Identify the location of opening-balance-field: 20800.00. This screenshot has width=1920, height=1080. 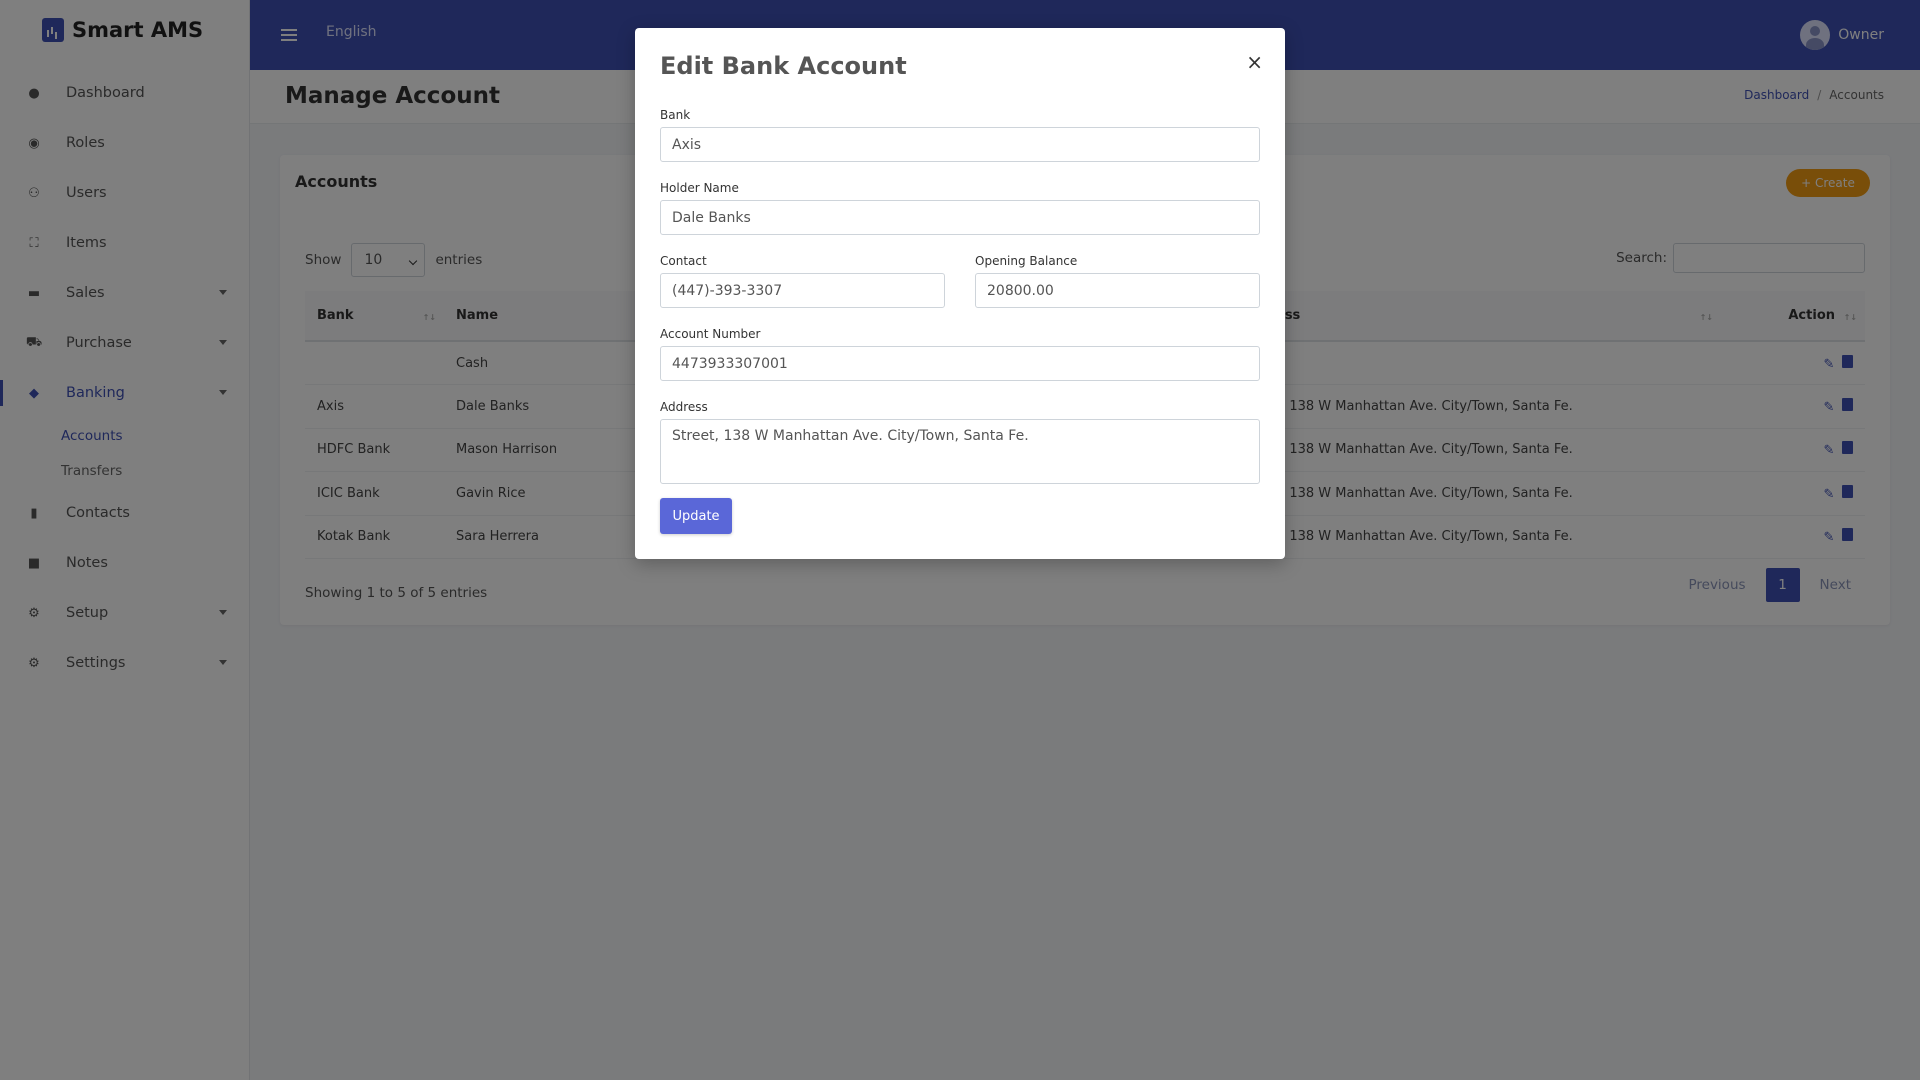
(1117, 290).